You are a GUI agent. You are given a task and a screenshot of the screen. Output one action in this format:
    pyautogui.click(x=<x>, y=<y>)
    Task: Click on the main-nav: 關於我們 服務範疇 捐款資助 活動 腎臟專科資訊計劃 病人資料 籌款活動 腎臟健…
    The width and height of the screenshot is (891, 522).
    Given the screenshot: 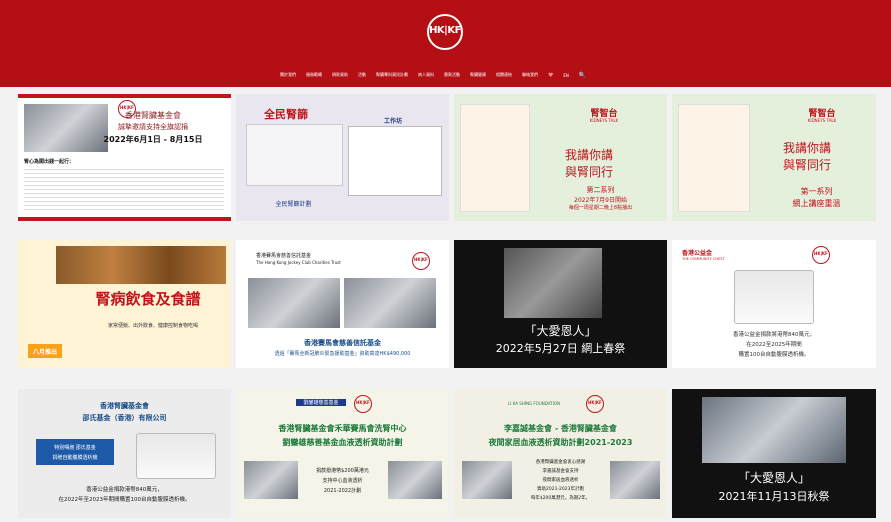 What is the action you would take?
    pyautogui.click(x=480, y=75)
    